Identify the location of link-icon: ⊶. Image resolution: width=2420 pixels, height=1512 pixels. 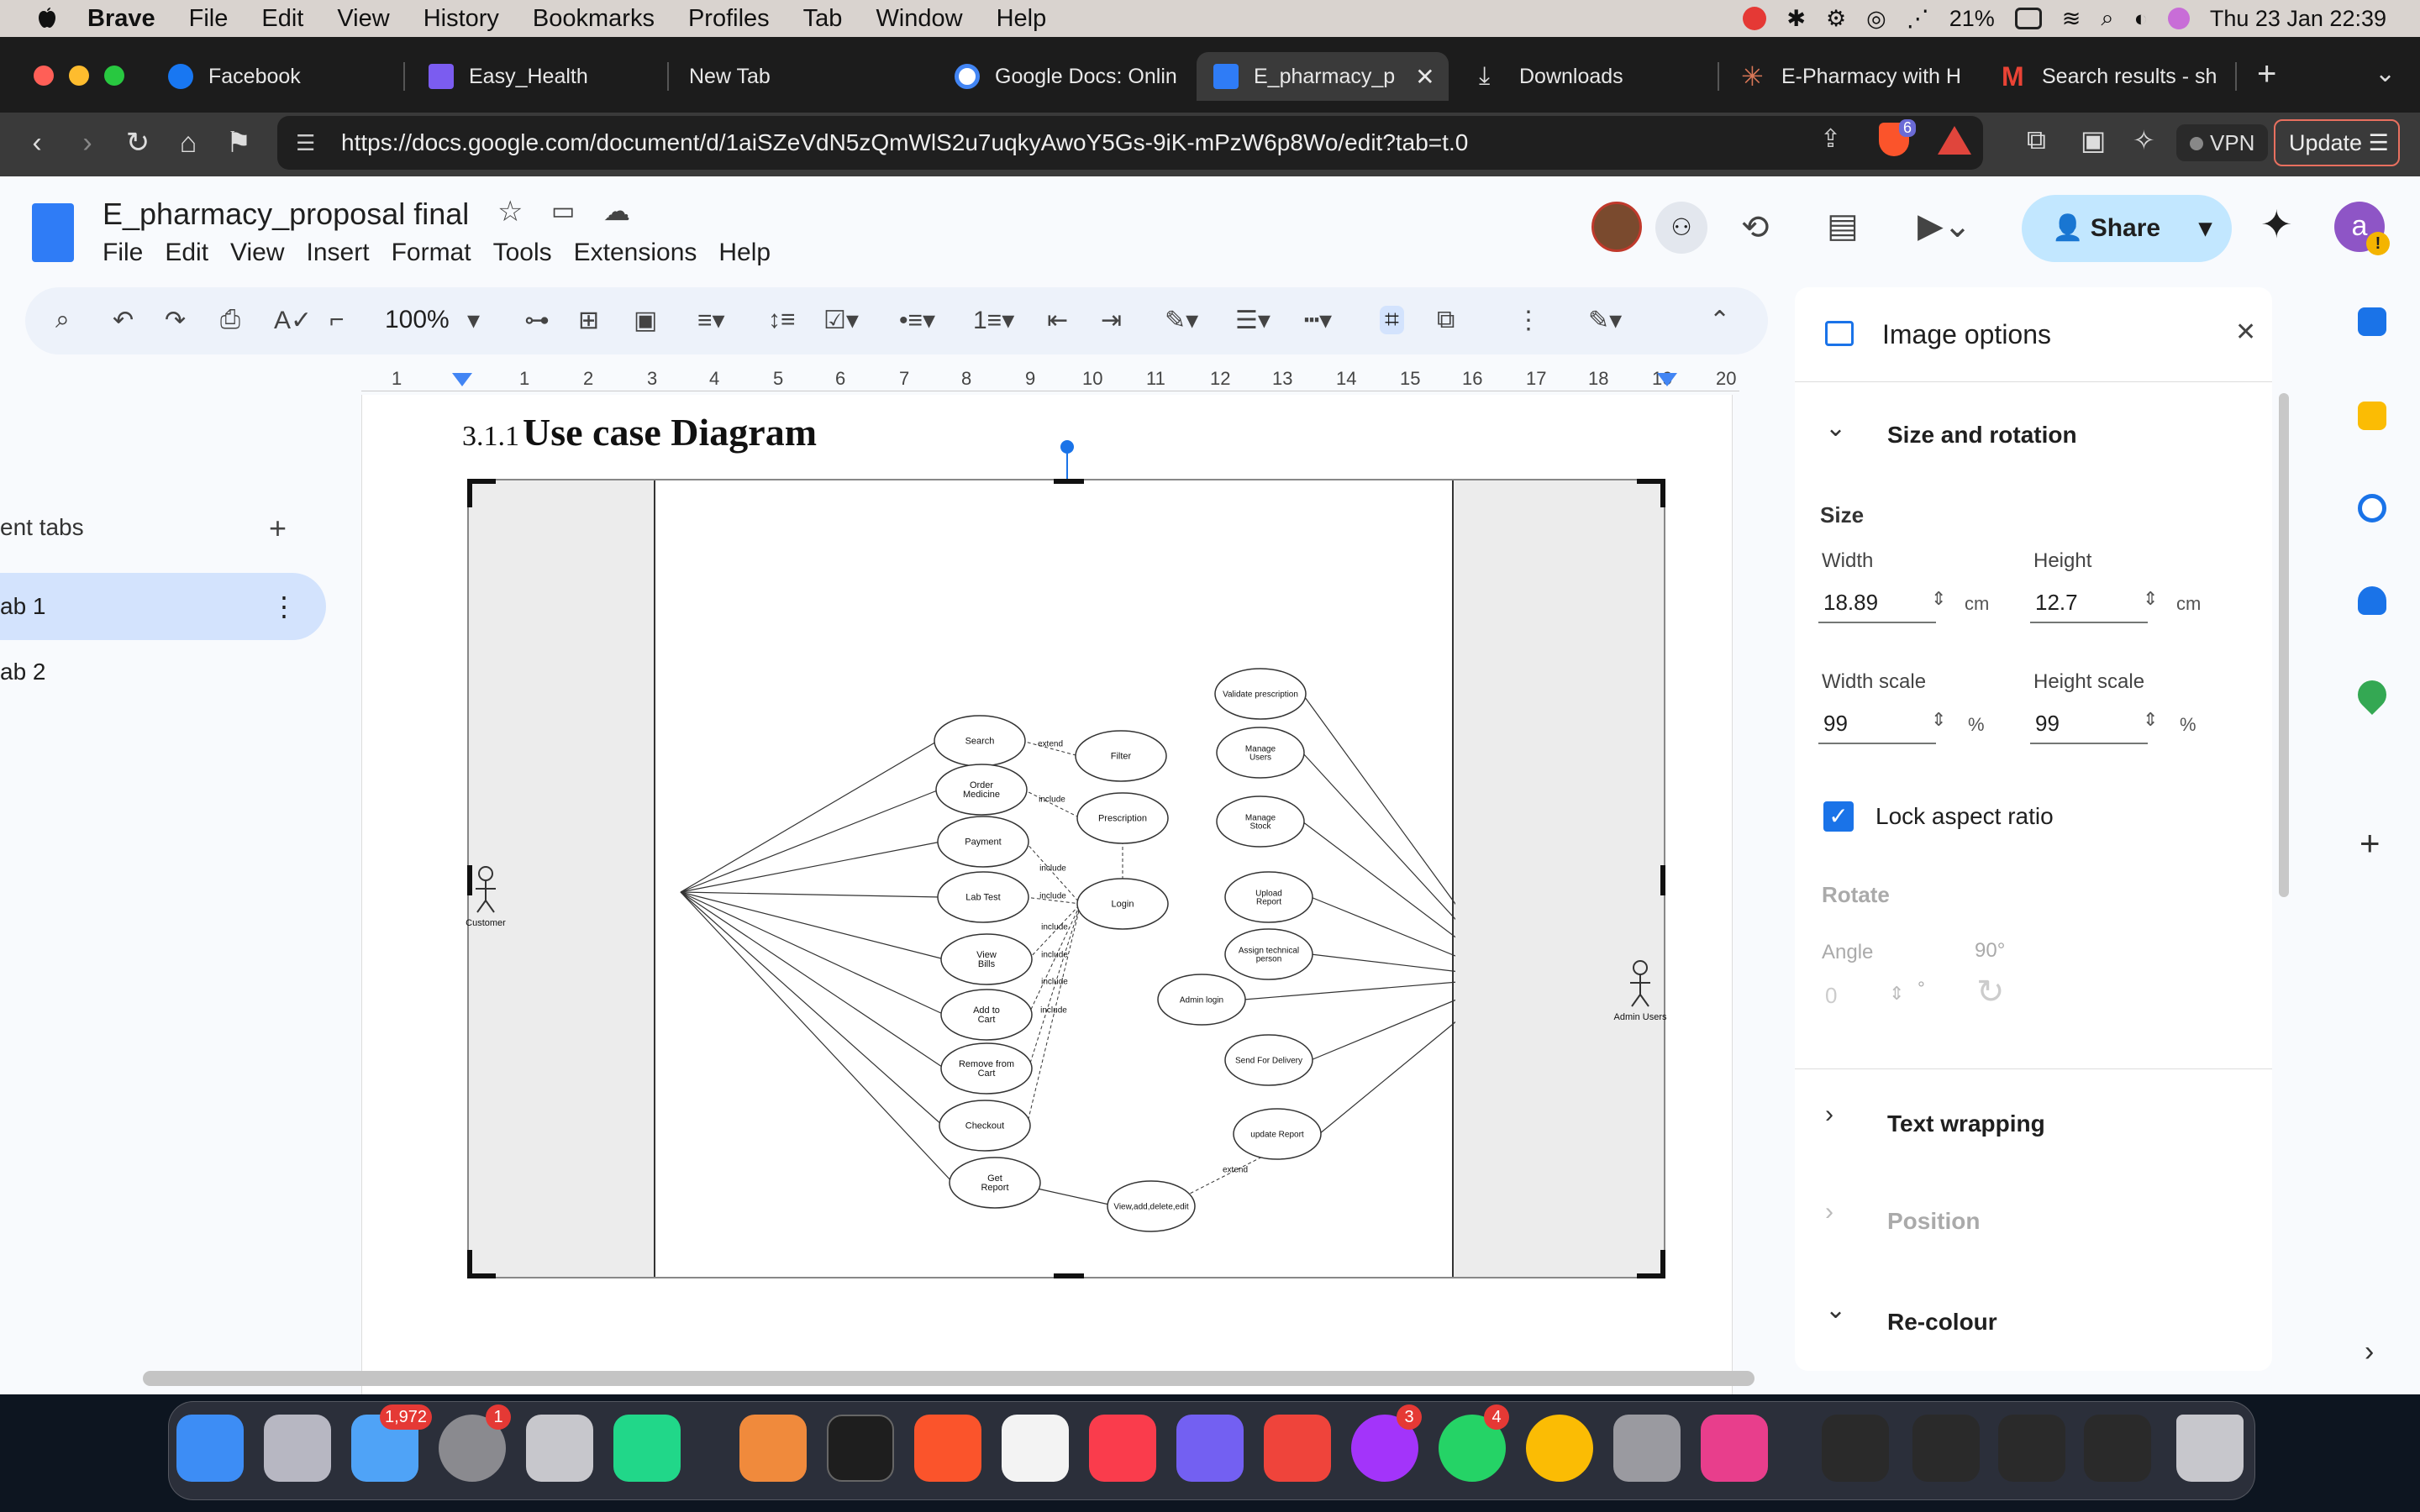
(537, 320).